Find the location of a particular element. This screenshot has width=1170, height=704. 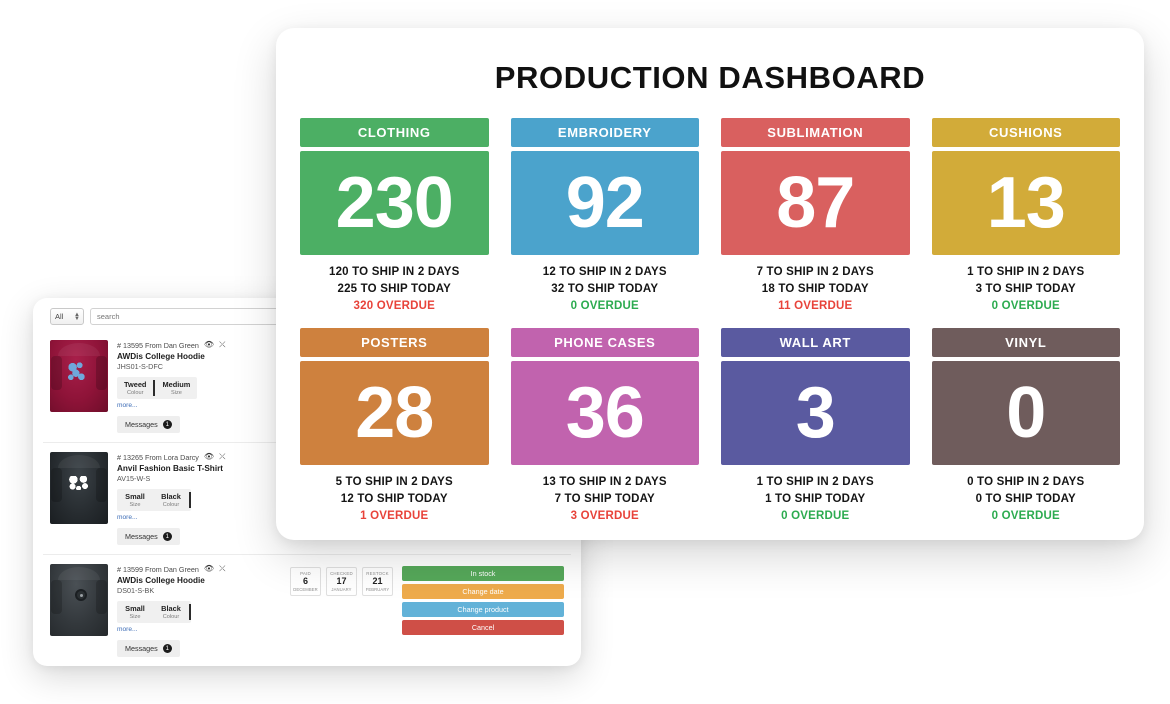

card-count: 0 is located at coordinates (1025, 413).